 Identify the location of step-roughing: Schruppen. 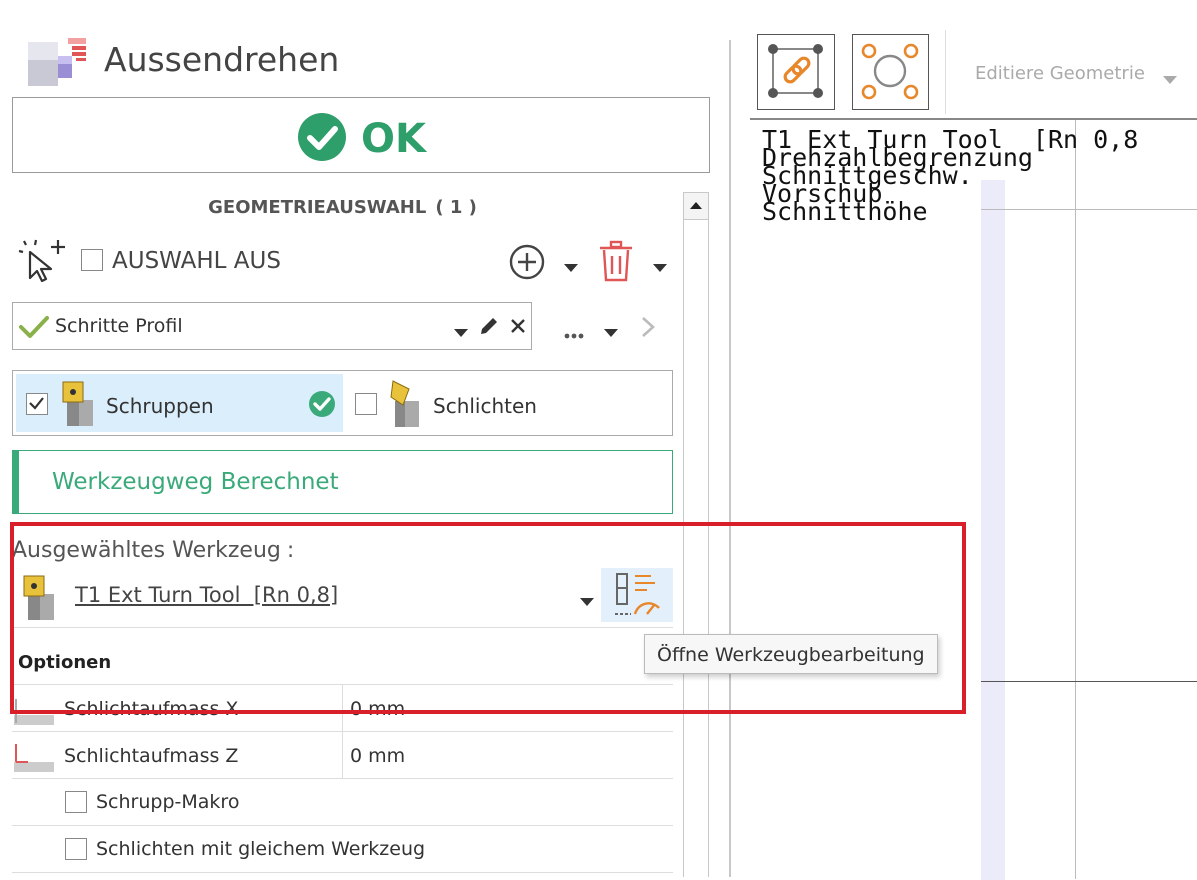
(179, 403).